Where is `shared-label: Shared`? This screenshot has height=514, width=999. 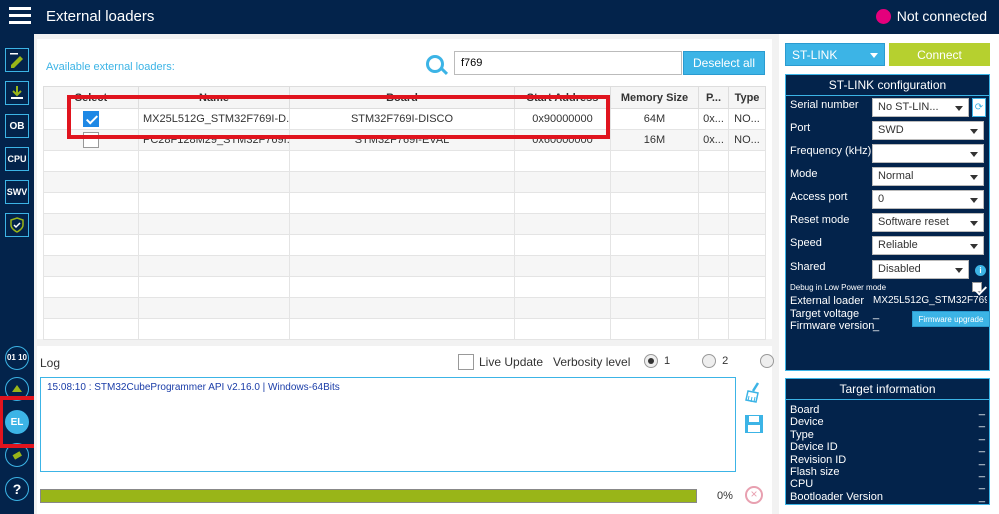 shared-label: Shared is located at coordinates (808, 267).